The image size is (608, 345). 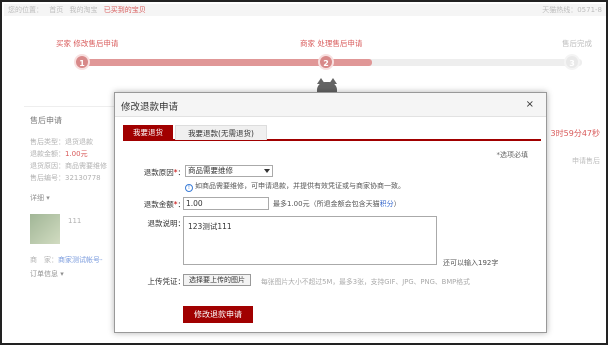 What do you see at coordinates (221, 132) in the screenshot?
I see `tab-refund-only: 我要退款(无需退货)` at bounding box center [221, 132].